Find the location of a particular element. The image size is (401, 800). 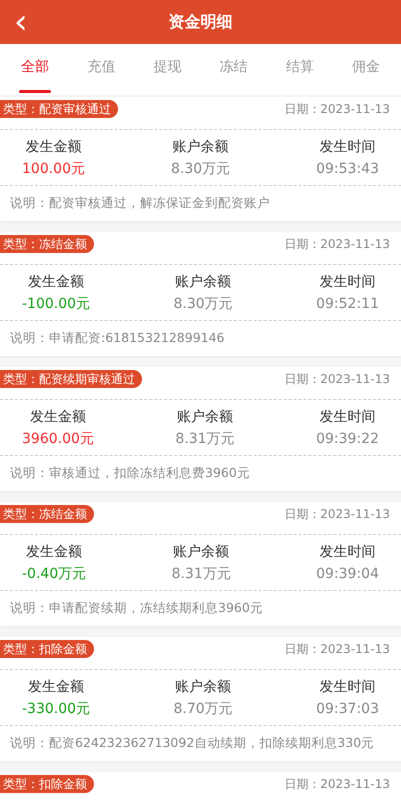

time-value: 09:37:03 is located at coordinates (347, 709).